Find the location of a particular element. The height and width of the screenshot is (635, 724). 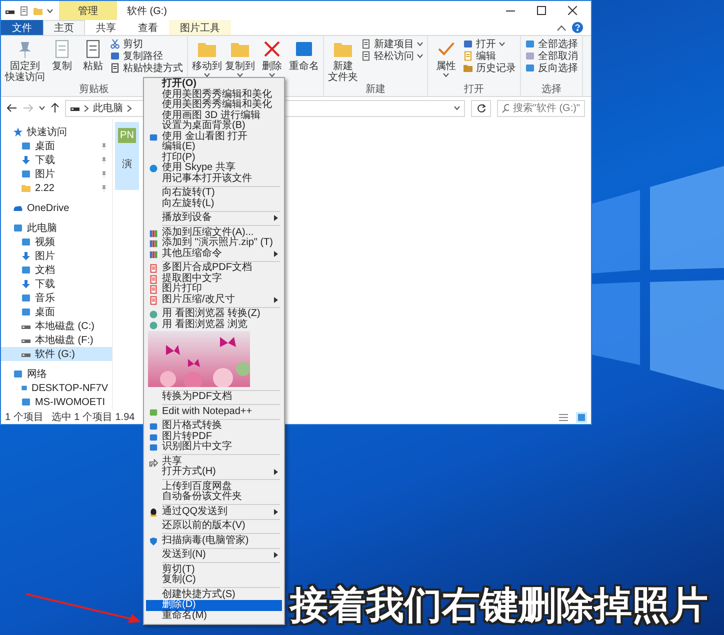

ribbon-button: 属性 is located at coordinates (446, 57).